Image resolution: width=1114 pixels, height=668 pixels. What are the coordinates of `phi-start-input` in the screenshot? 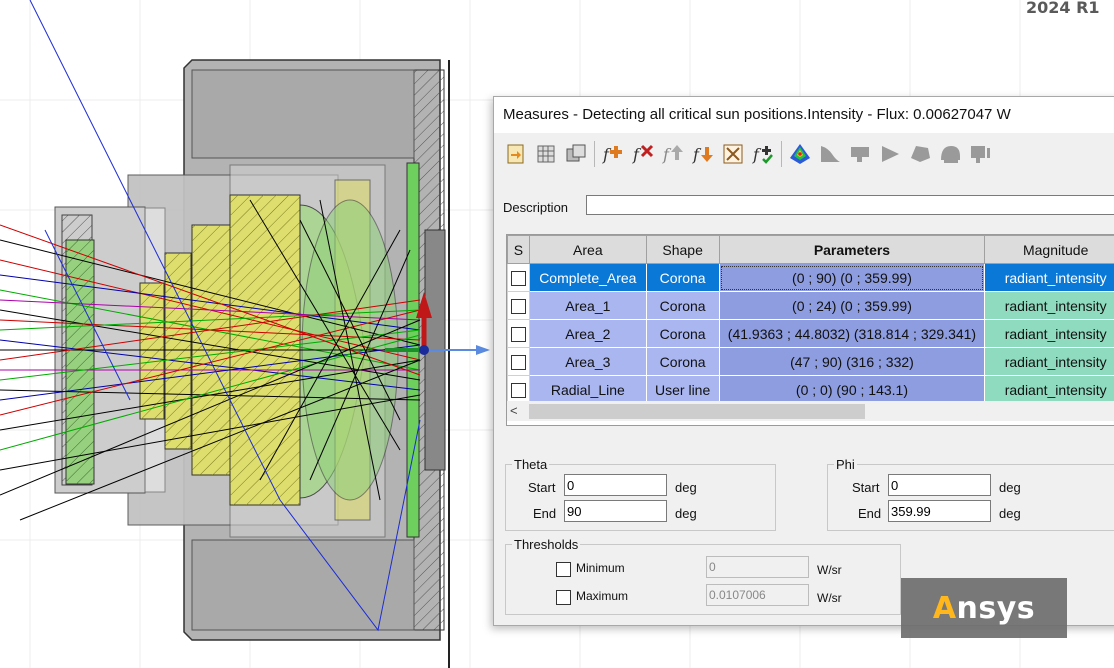 It's located at (939, 485).